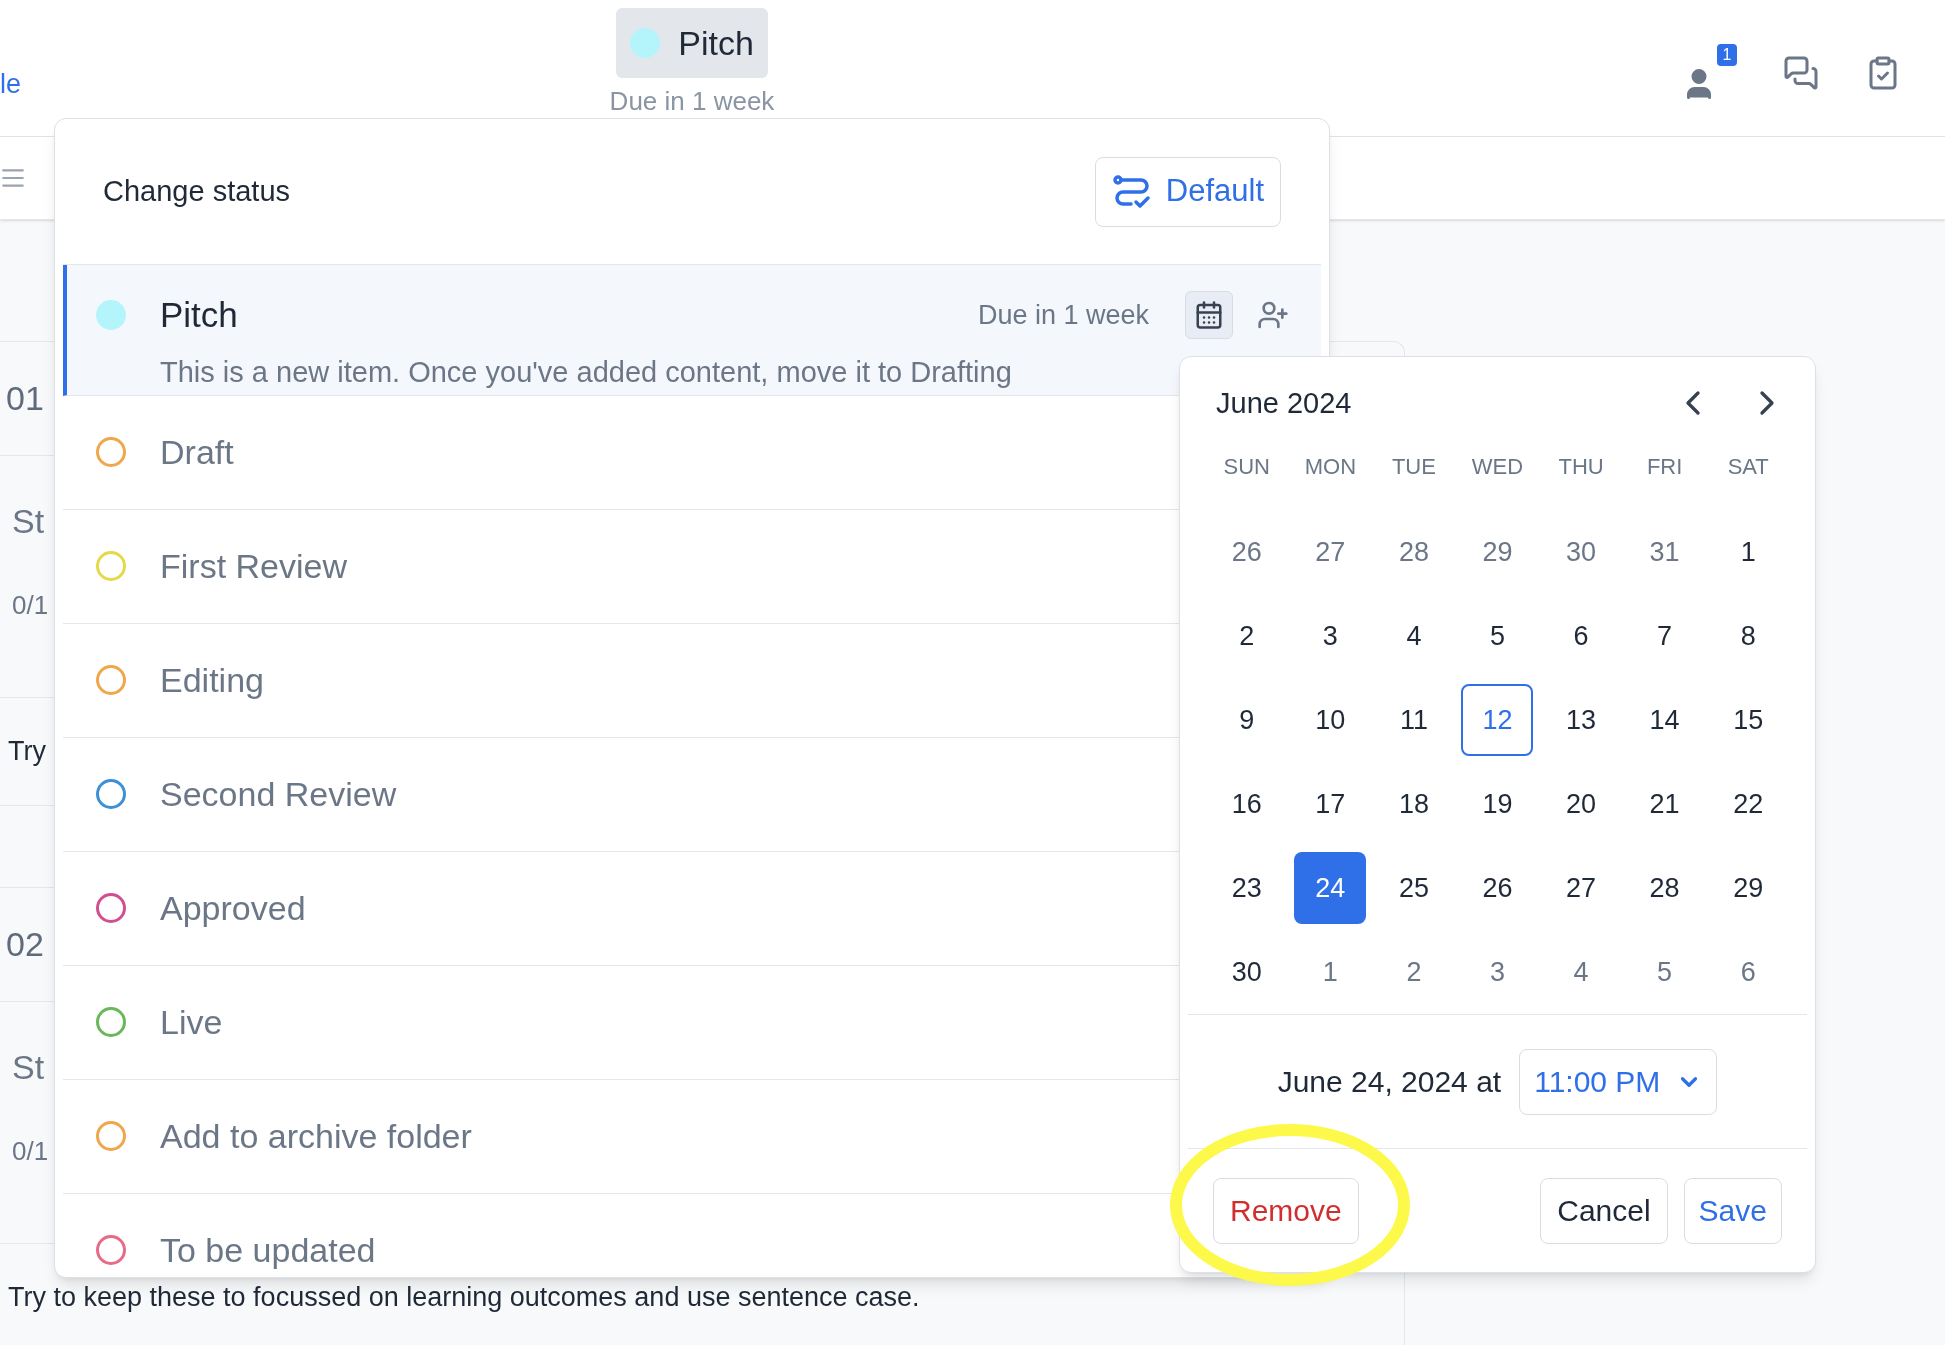  Describe the element at coordinates (1246, 888) in the screenshot. I see `calendar-day: 23` at that location.